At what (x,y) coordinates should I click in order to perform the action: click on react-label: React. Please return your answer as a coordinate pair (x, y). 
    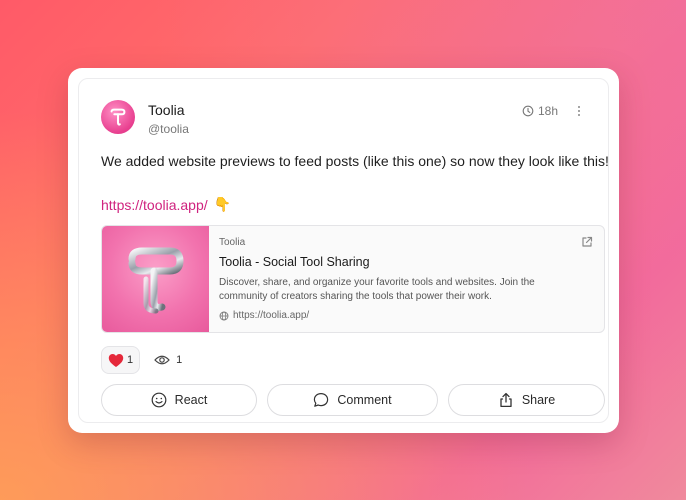
    Looking at the image, I should click on (191, 400).